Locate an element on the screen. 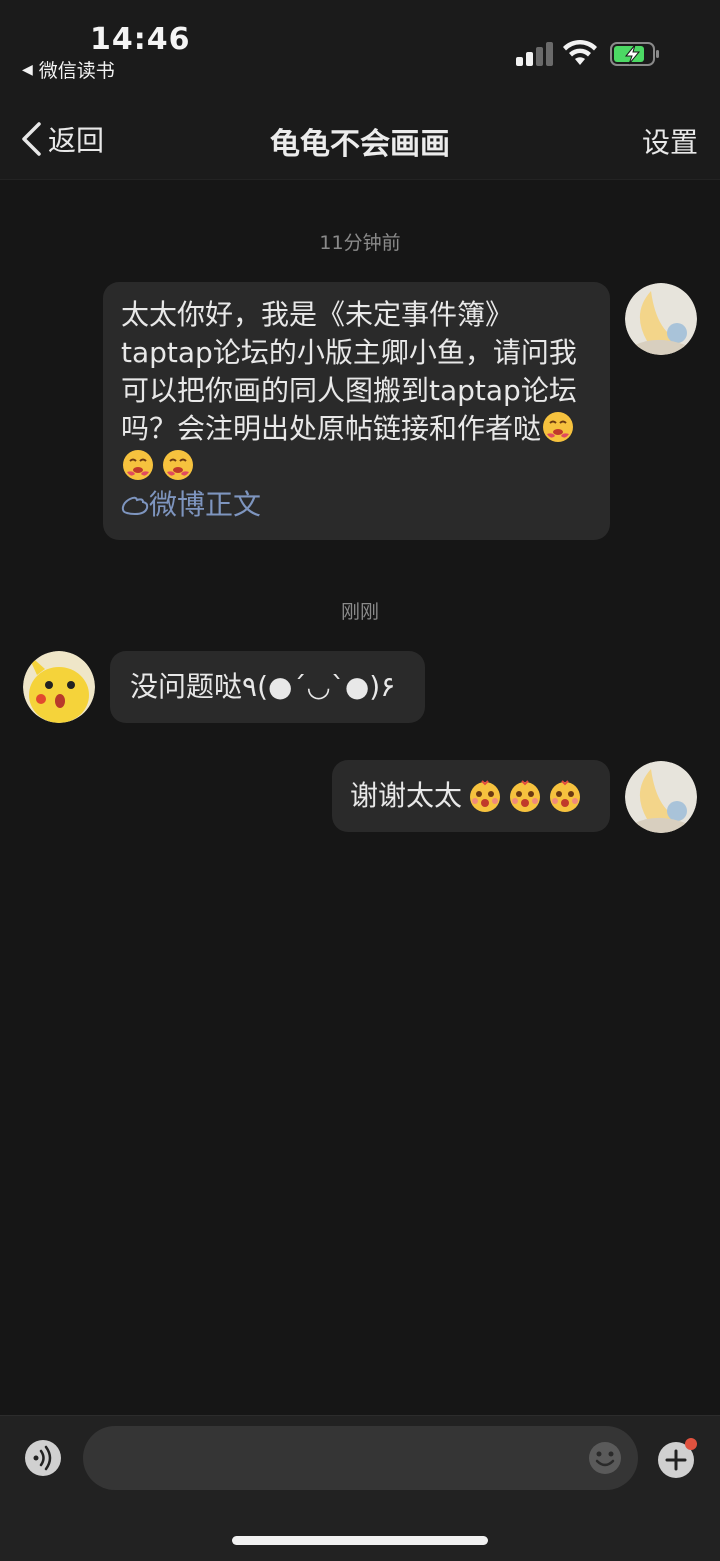 This screenshot has height=1561, width=720. plus-icon is located at coordinates (677, 1459).